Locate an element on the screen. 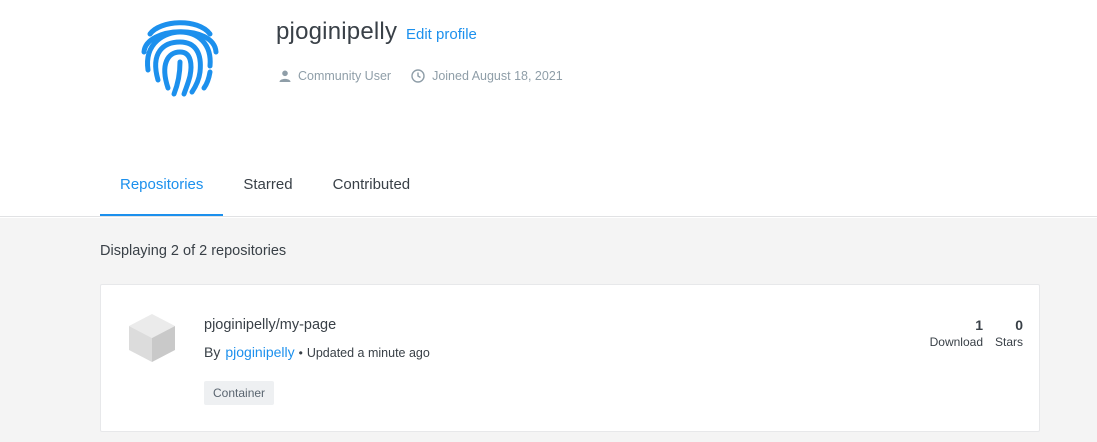 The width and height of the screenshot is (1097, 442). joined-date: Joined August 18, 2021 is located at coordinates (487, 76).